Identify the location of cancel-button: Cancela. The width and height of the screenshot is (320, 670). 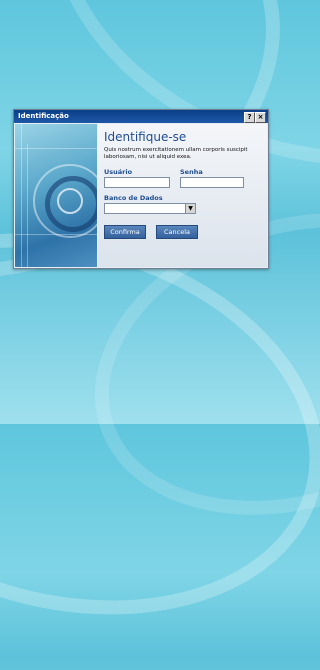
(177, 232).